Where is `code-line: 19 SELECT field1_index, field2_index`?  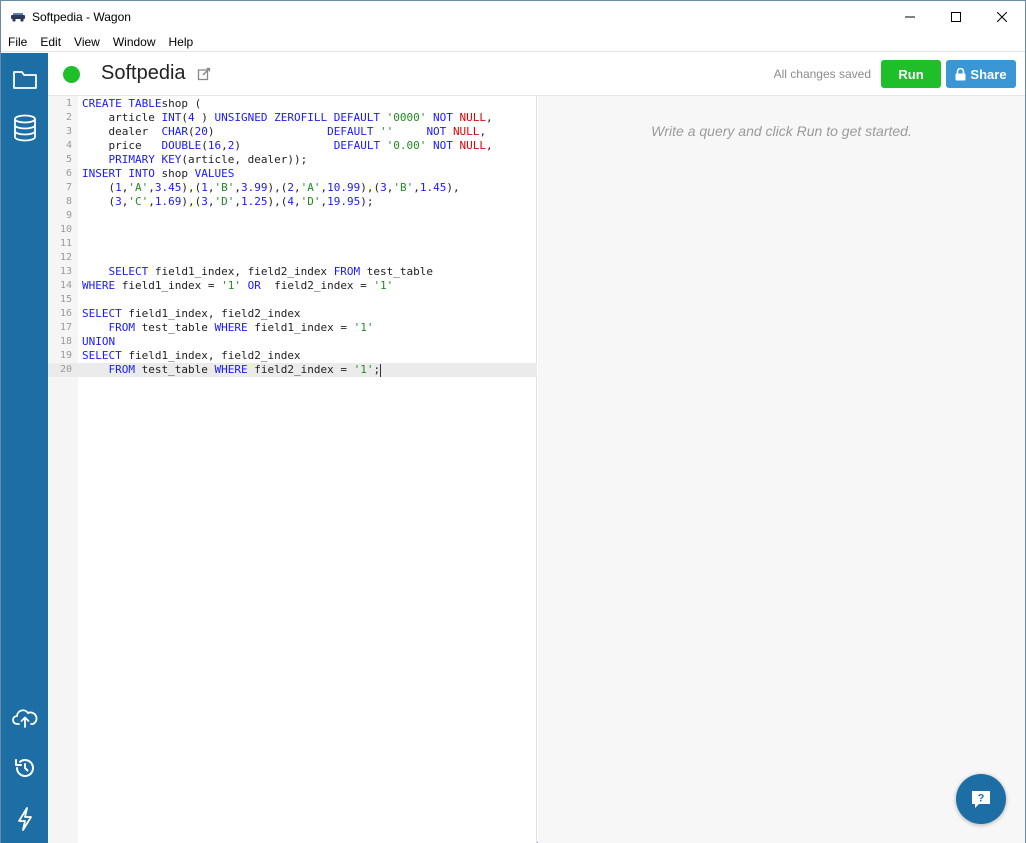 code-line: 19 SELECT field1_index, field2_index is located at coordinates (292, 356).